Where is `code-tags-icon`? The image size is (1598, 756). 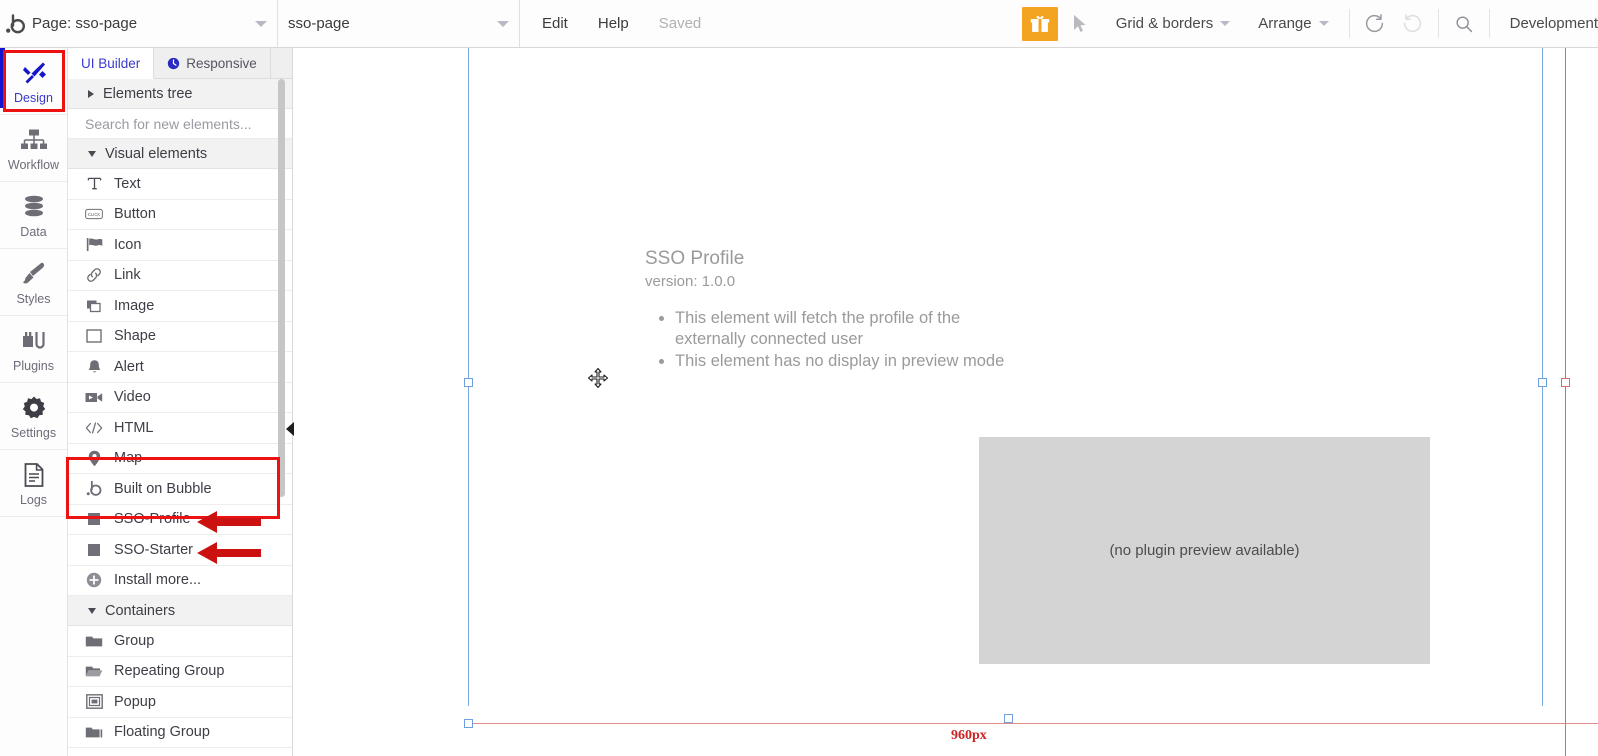
code-tags-icon is located at coordinates (94, 428).